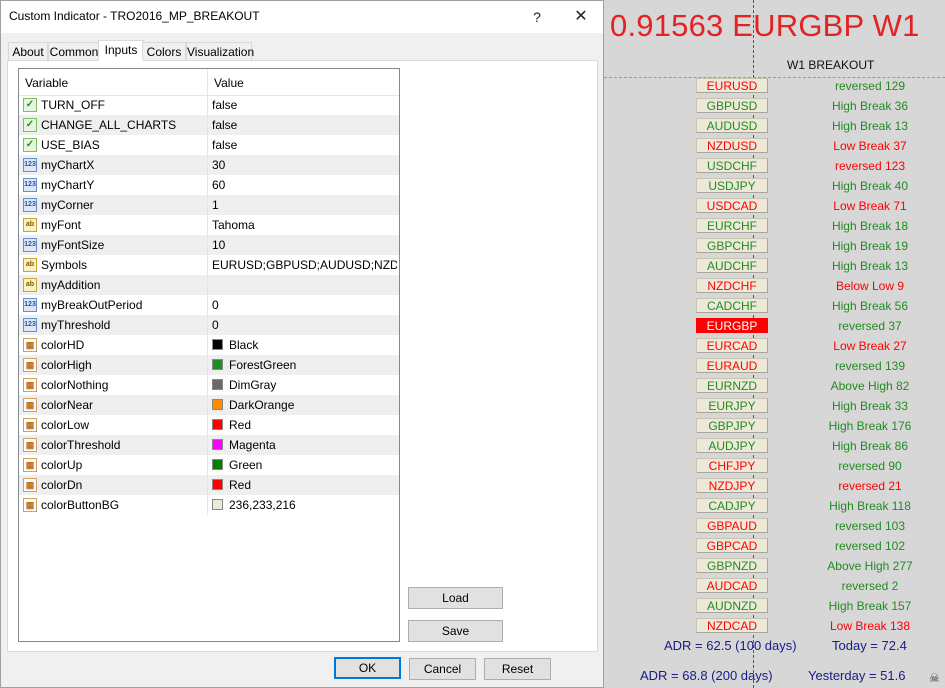 Image resolution: width=945 pixels, height=688 pixels. Describe the element at coordinates (732, 625) in the screenshot. I see `pair-button-nzdcad: NZDCAD` at that location.